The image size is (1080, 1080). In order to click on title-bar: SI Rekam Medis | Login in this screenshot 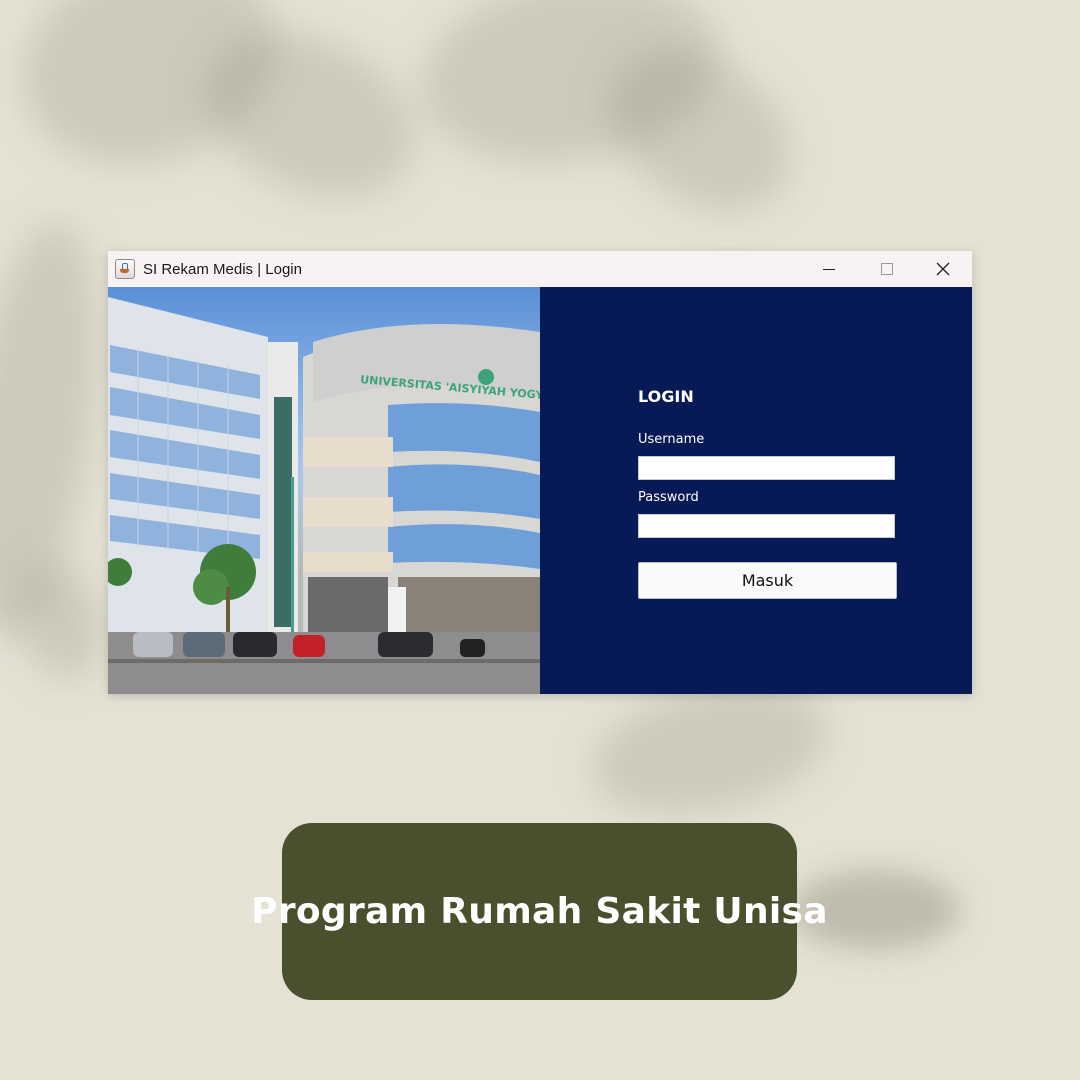, I will do `click(540, 269)`.